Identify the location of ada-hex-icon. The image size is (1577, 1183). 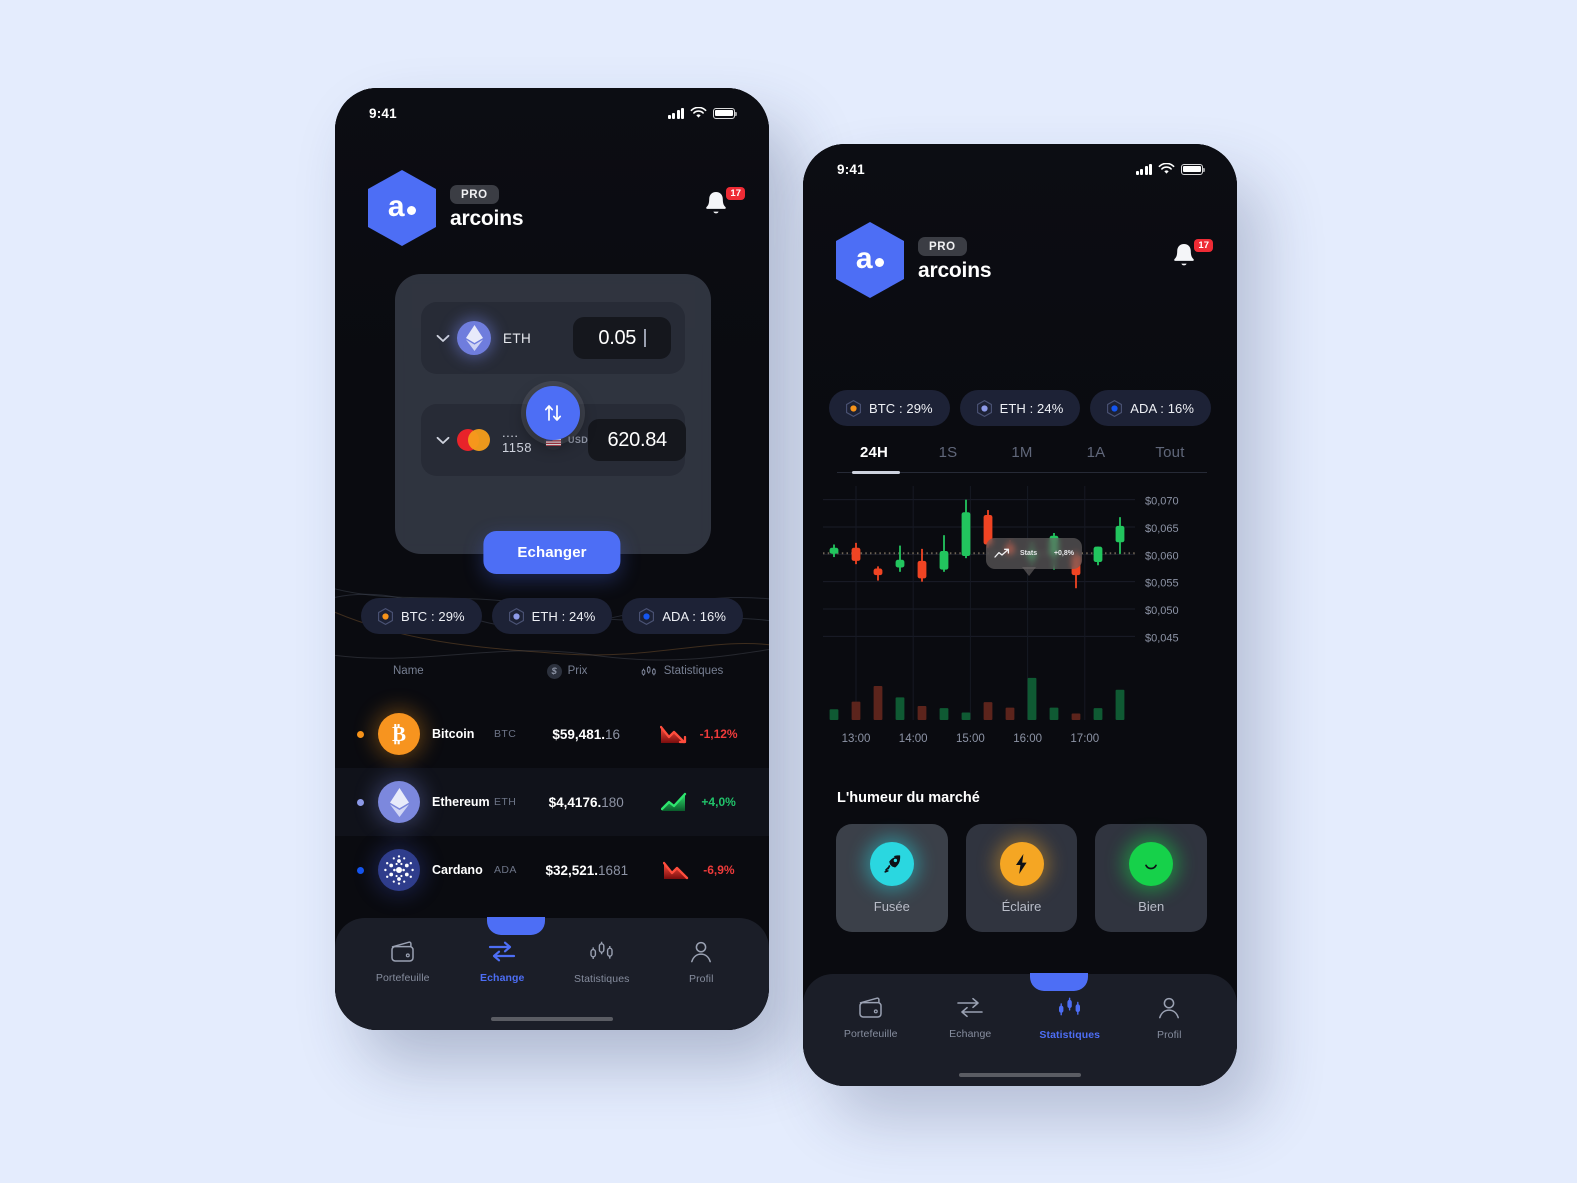
(647, 616).